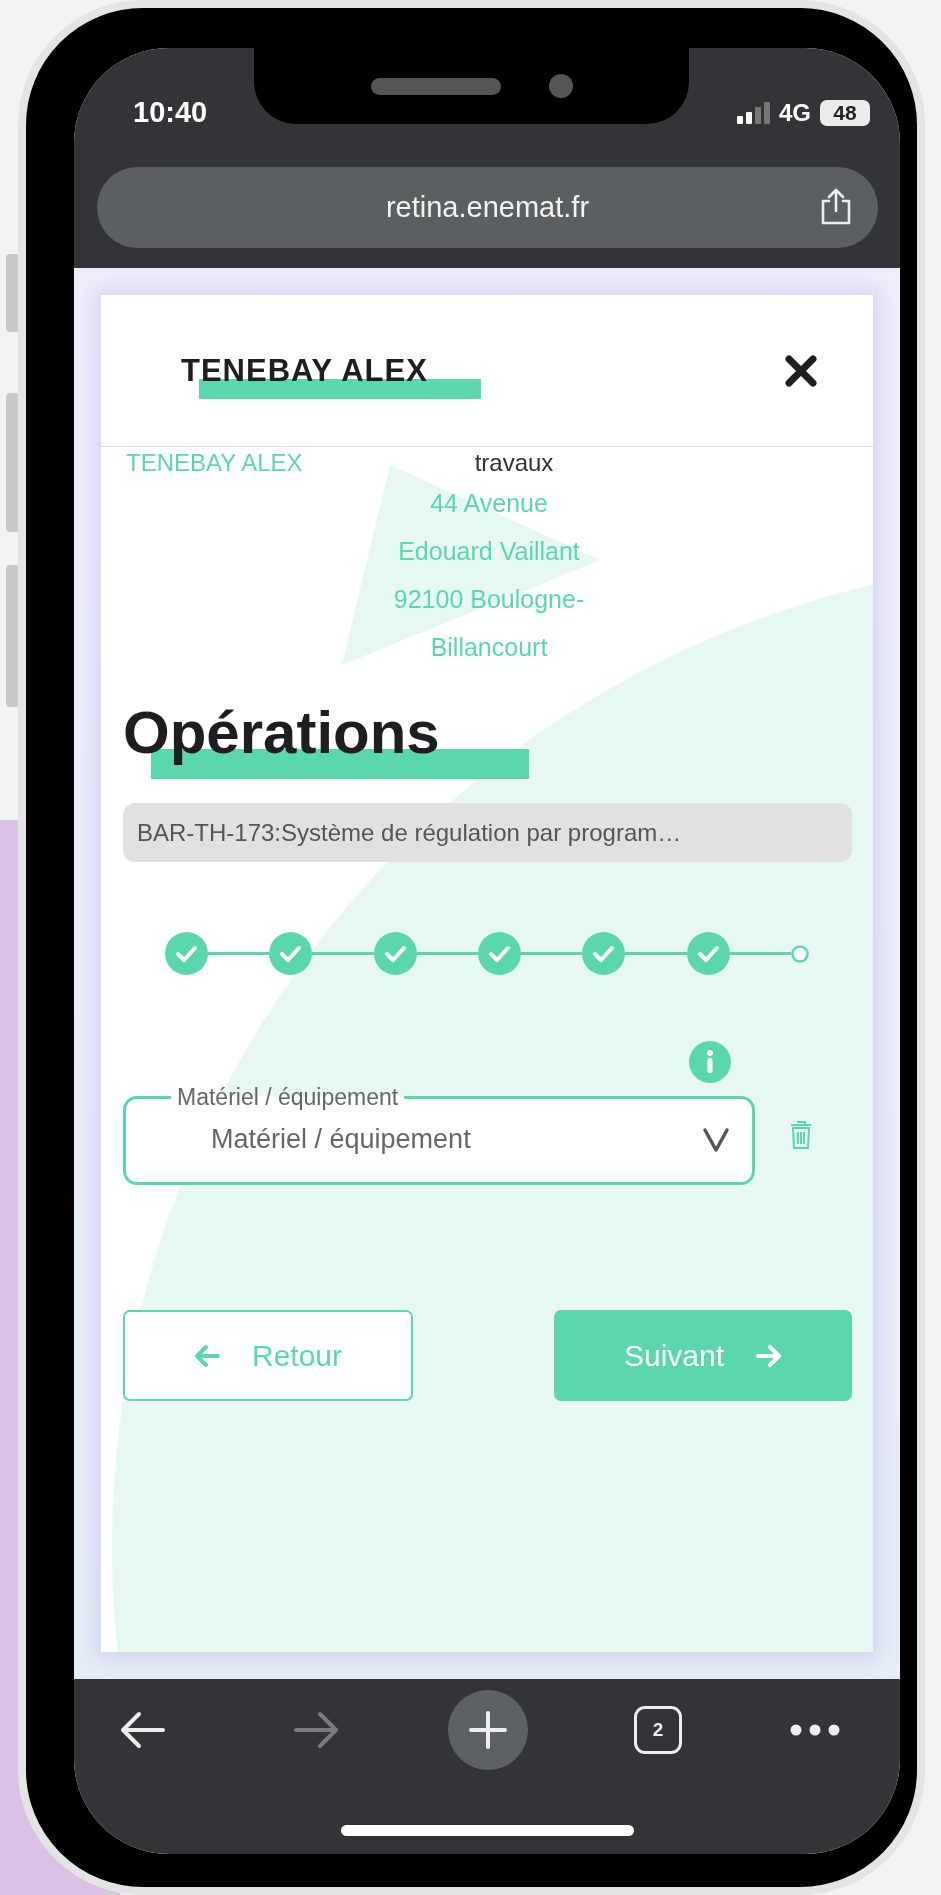 The width and height of the screenshot is (941, 1895). I want to click on plus-icon, so click(488, 1730).